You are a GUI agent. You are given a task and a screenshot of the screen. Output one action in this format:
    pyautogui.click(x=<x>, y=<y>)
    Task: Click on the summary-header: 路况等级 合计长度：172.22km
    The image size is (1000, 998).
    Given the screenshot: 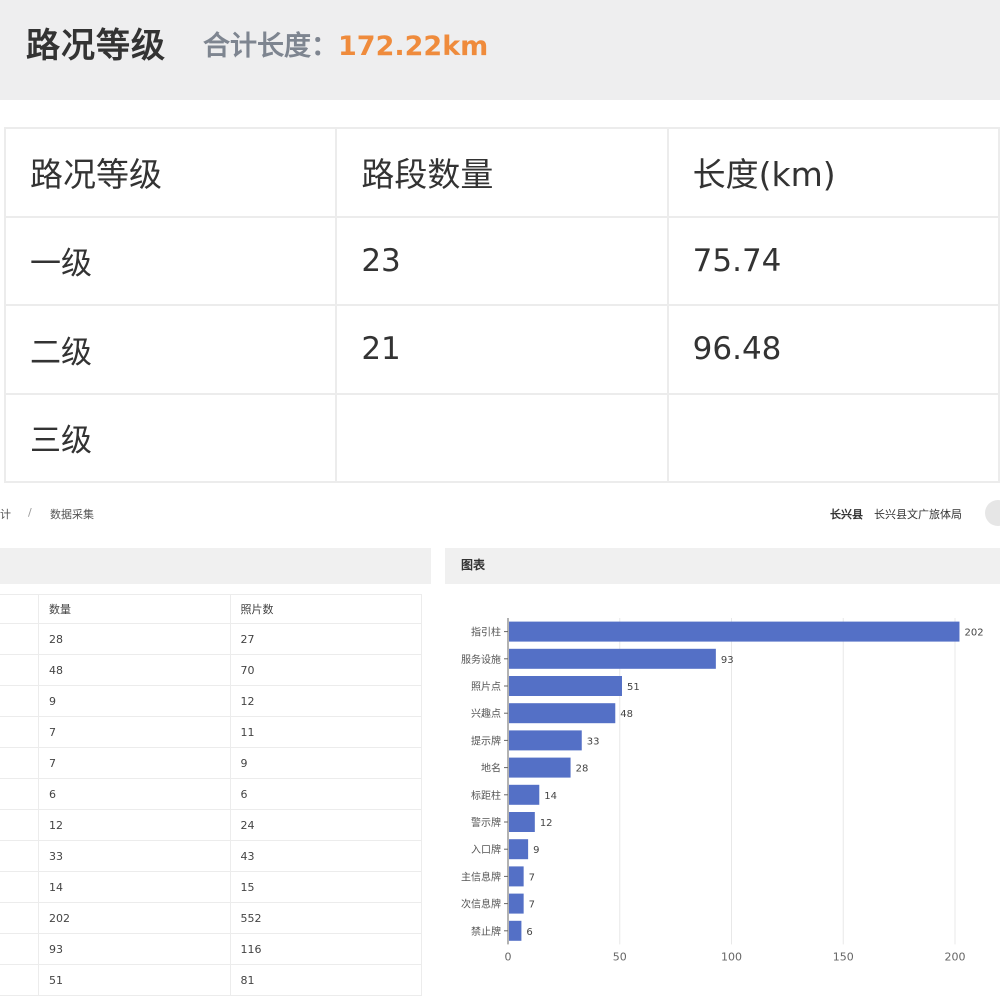 What is the action you would take?
    pyautogui.click(x=500, y=50)
    